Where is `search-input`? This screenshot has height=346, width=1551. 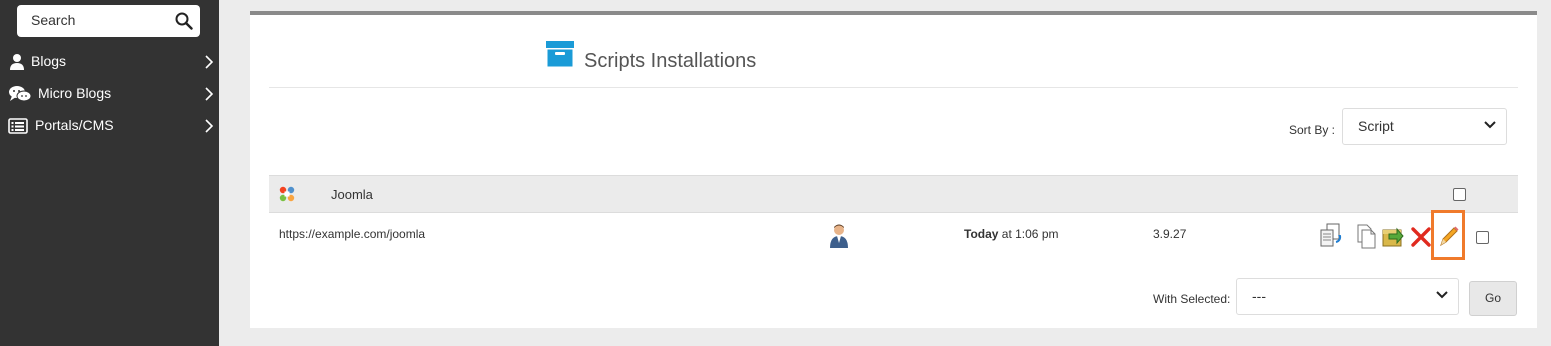 search-input is located at coordinates (101, 20).